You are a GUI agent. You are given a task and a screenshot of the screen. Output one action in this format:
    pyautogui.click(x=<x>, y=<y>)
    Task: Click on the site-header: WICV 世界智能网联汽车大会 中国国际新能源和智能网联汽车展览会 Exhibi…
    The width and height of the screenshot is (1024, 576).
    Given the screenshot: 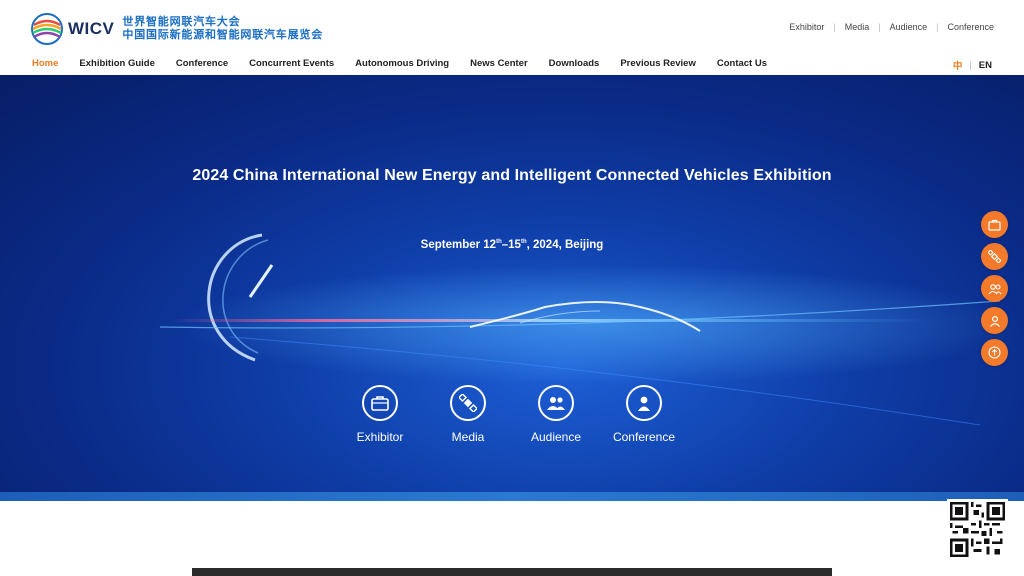 What is the action you would take?
    pyautogui.click(x=512, y=37)
    